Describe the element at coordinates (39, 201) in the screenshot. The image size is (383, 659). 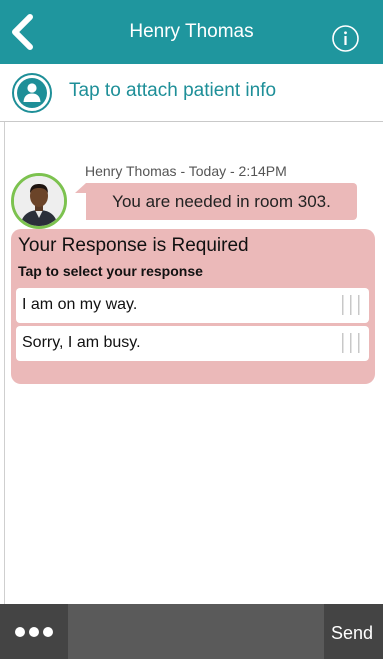
I see `avatar` at that location.